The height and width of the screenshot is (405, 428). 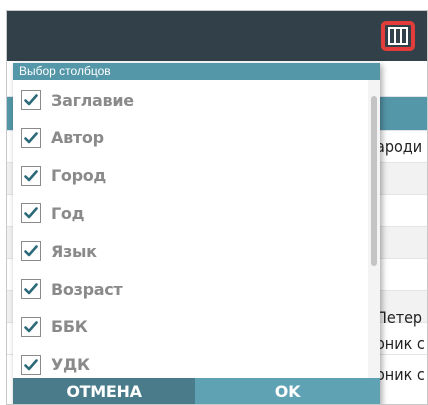 I want to click on column-option: Год, so click(x=53, y=213).